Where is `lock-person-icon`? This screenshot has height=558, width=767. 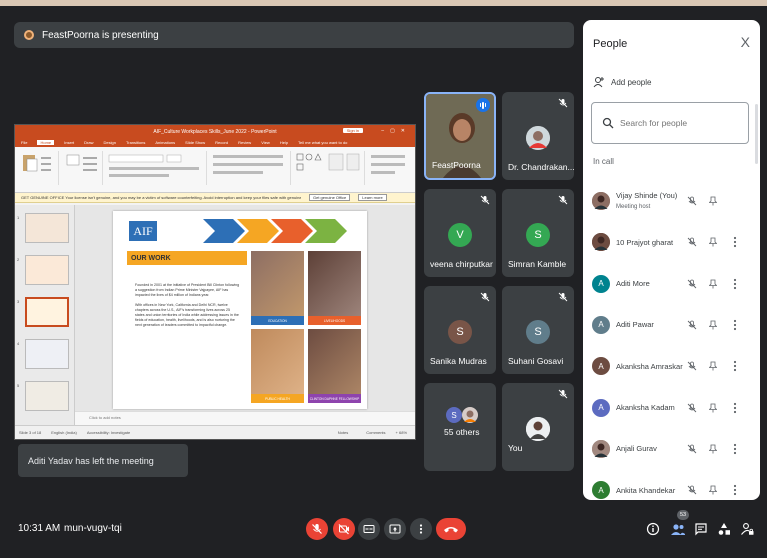 lock-person-icon is located at coordinates (747, 529).